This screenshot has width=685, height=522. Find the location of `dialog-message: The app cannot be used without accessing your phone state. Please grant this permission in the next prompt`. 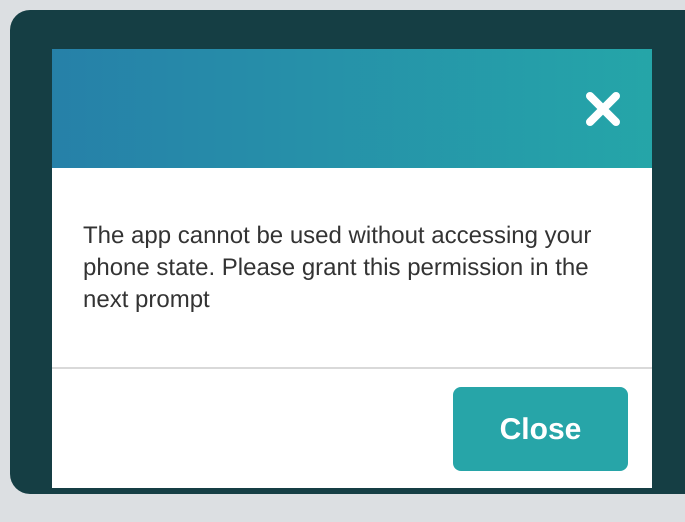

dialog-message: The app cannot be used without accessing your phone state. Please grant this permission in the next prompt is located at coordinates (337, 267).